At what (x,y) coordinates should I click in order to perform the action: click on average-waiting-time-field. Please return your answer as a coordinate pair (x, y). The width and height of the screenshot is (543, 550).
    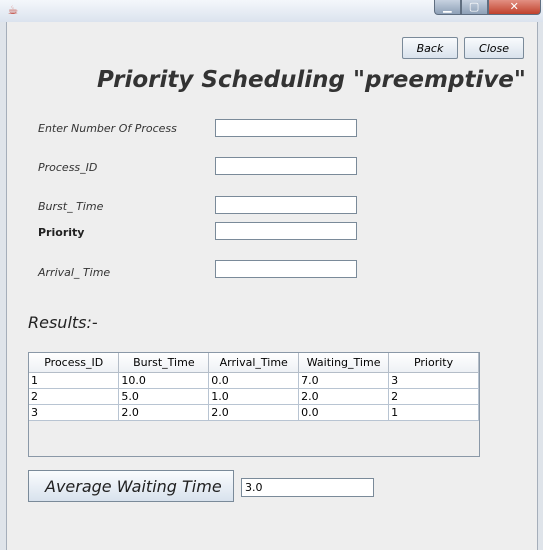
    Looking at the image, I should click on (307, 487).